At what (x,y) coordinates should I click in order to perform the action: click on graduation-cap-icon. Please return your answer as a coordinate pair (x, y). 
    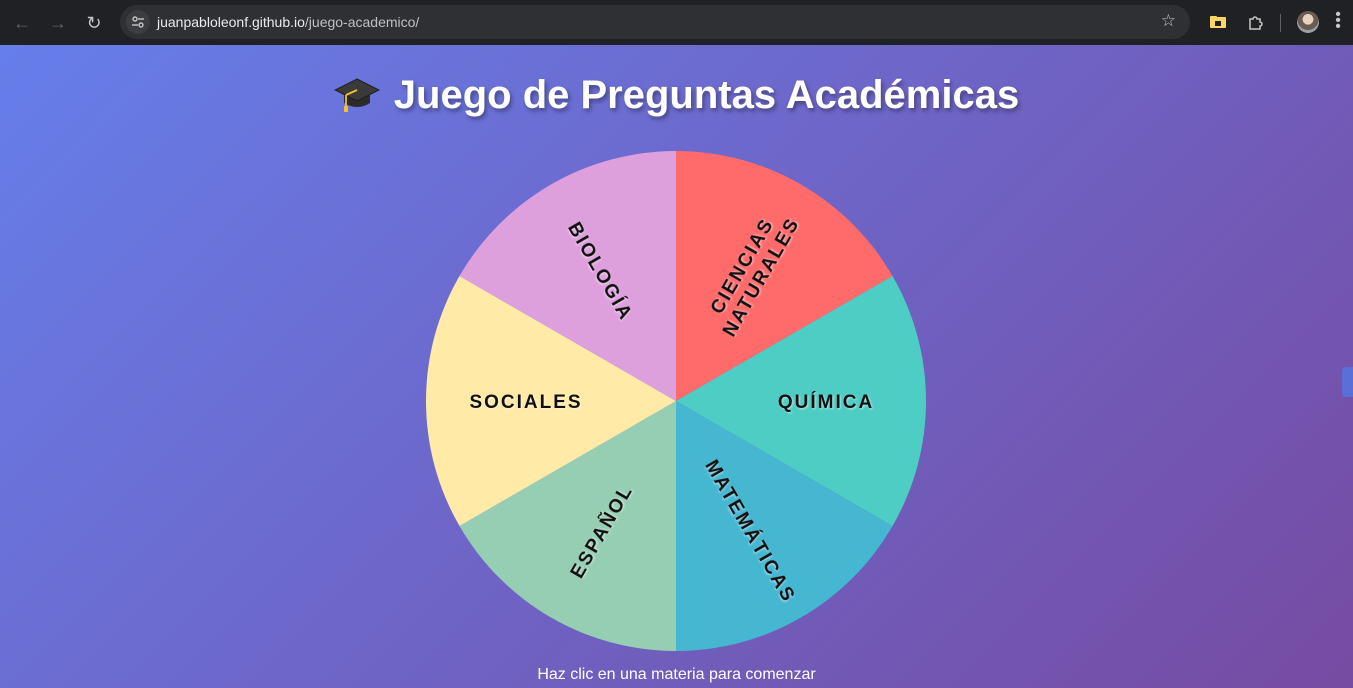
    Looking at the image, I should click on (356, 100).